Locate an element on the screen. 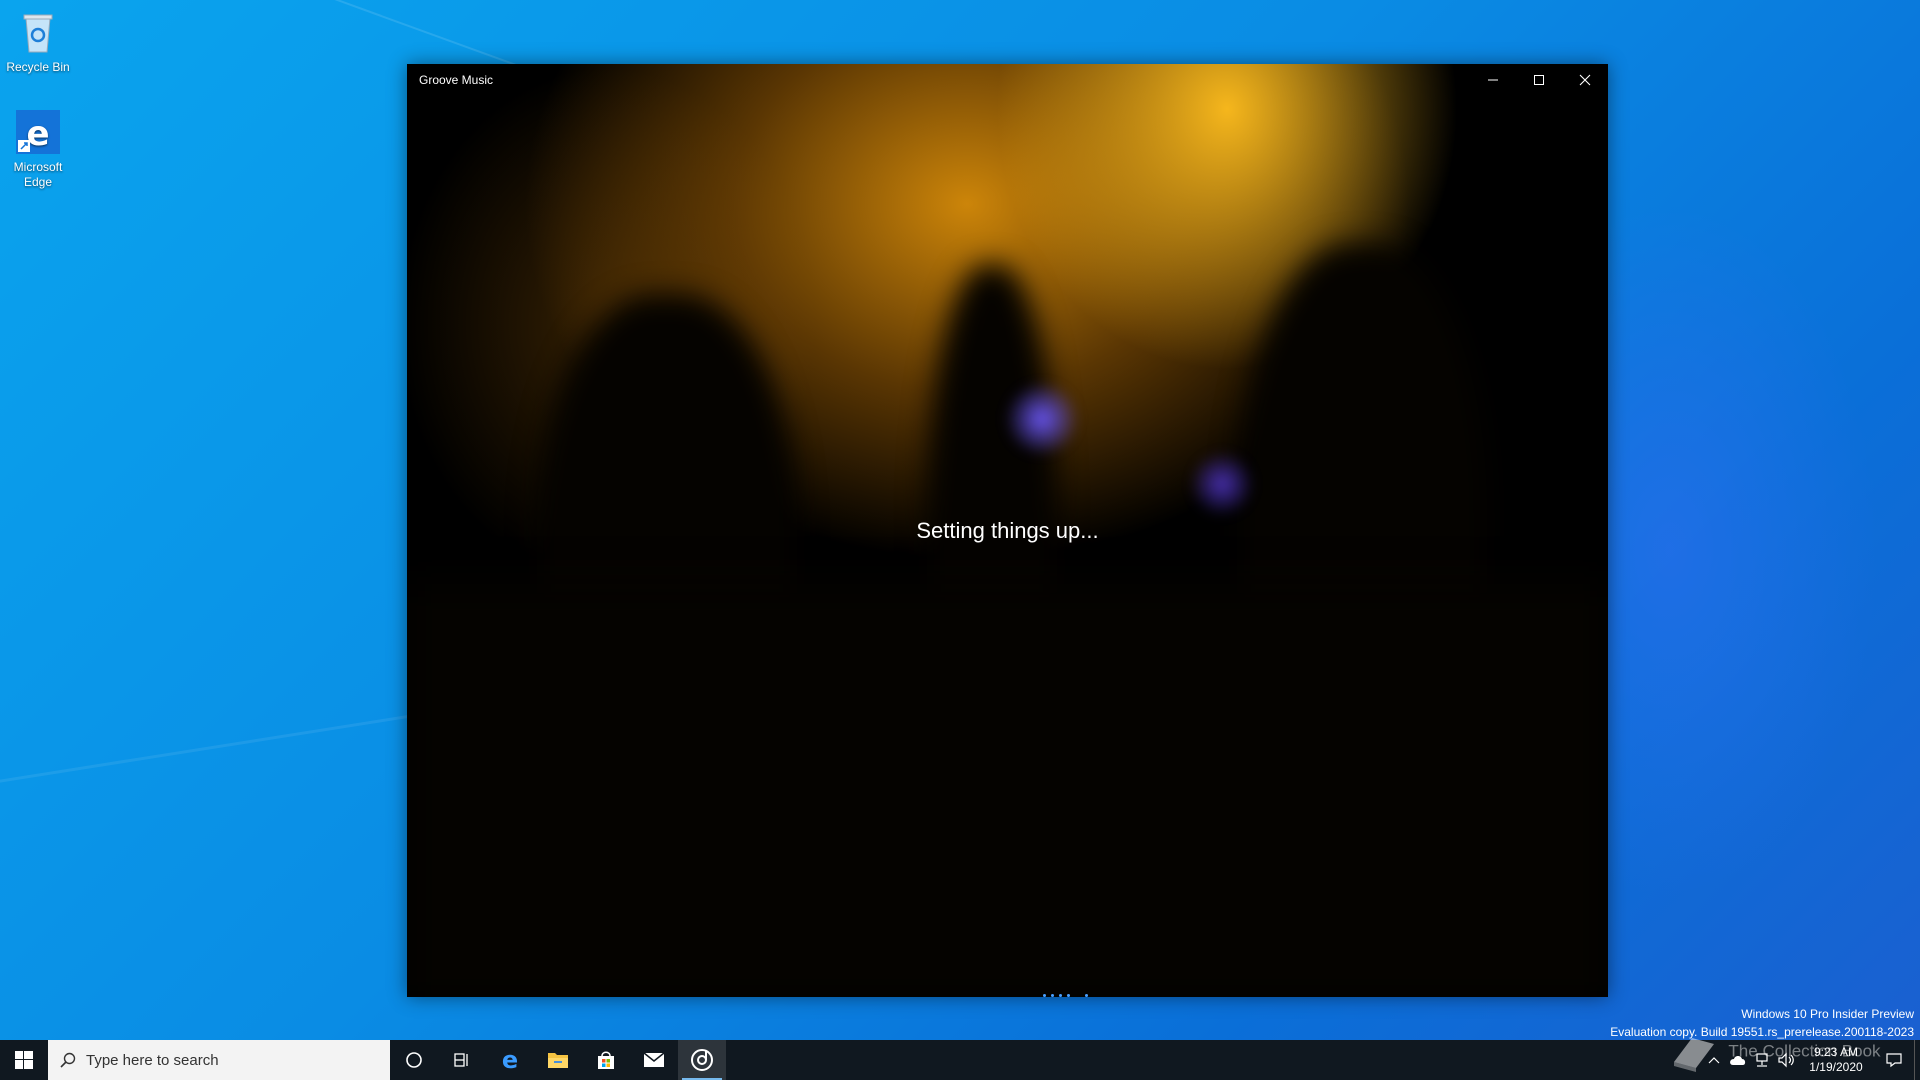 The height and width of the screenshot is (1080, 1920). close-button is located at coordinates (1585, 80).